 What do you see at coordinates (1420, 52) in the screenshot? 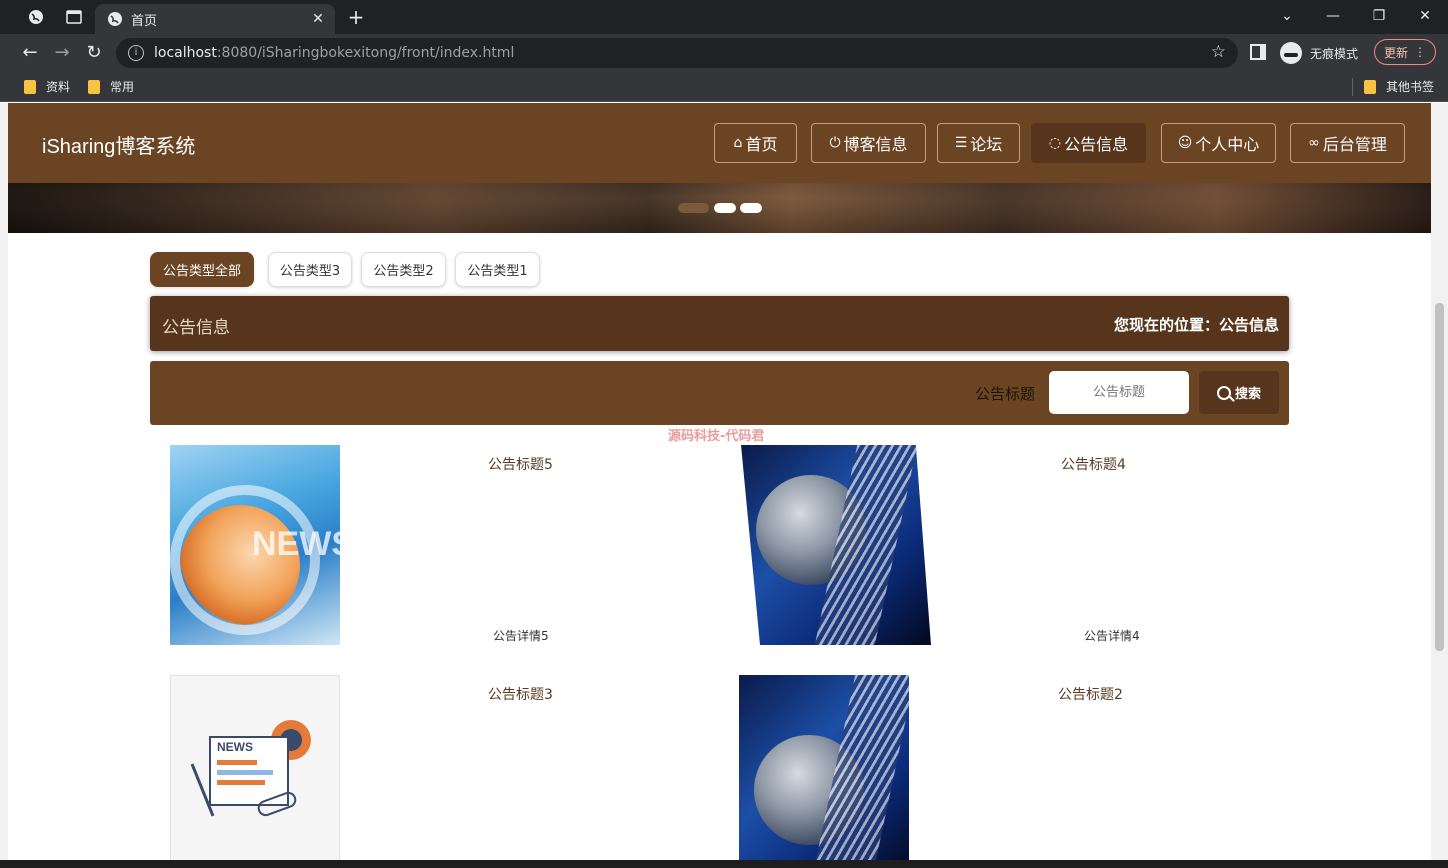
I see `more-menu-icon: ⋮` at bounding box center [1420, 52].